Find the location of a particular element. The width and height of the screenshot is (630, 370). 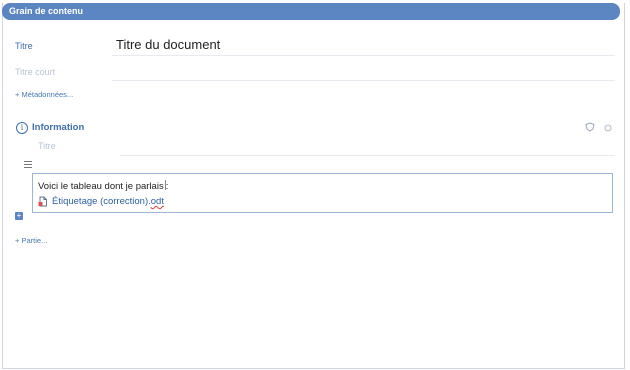

circle-icon is located at coordinates (608, 128).